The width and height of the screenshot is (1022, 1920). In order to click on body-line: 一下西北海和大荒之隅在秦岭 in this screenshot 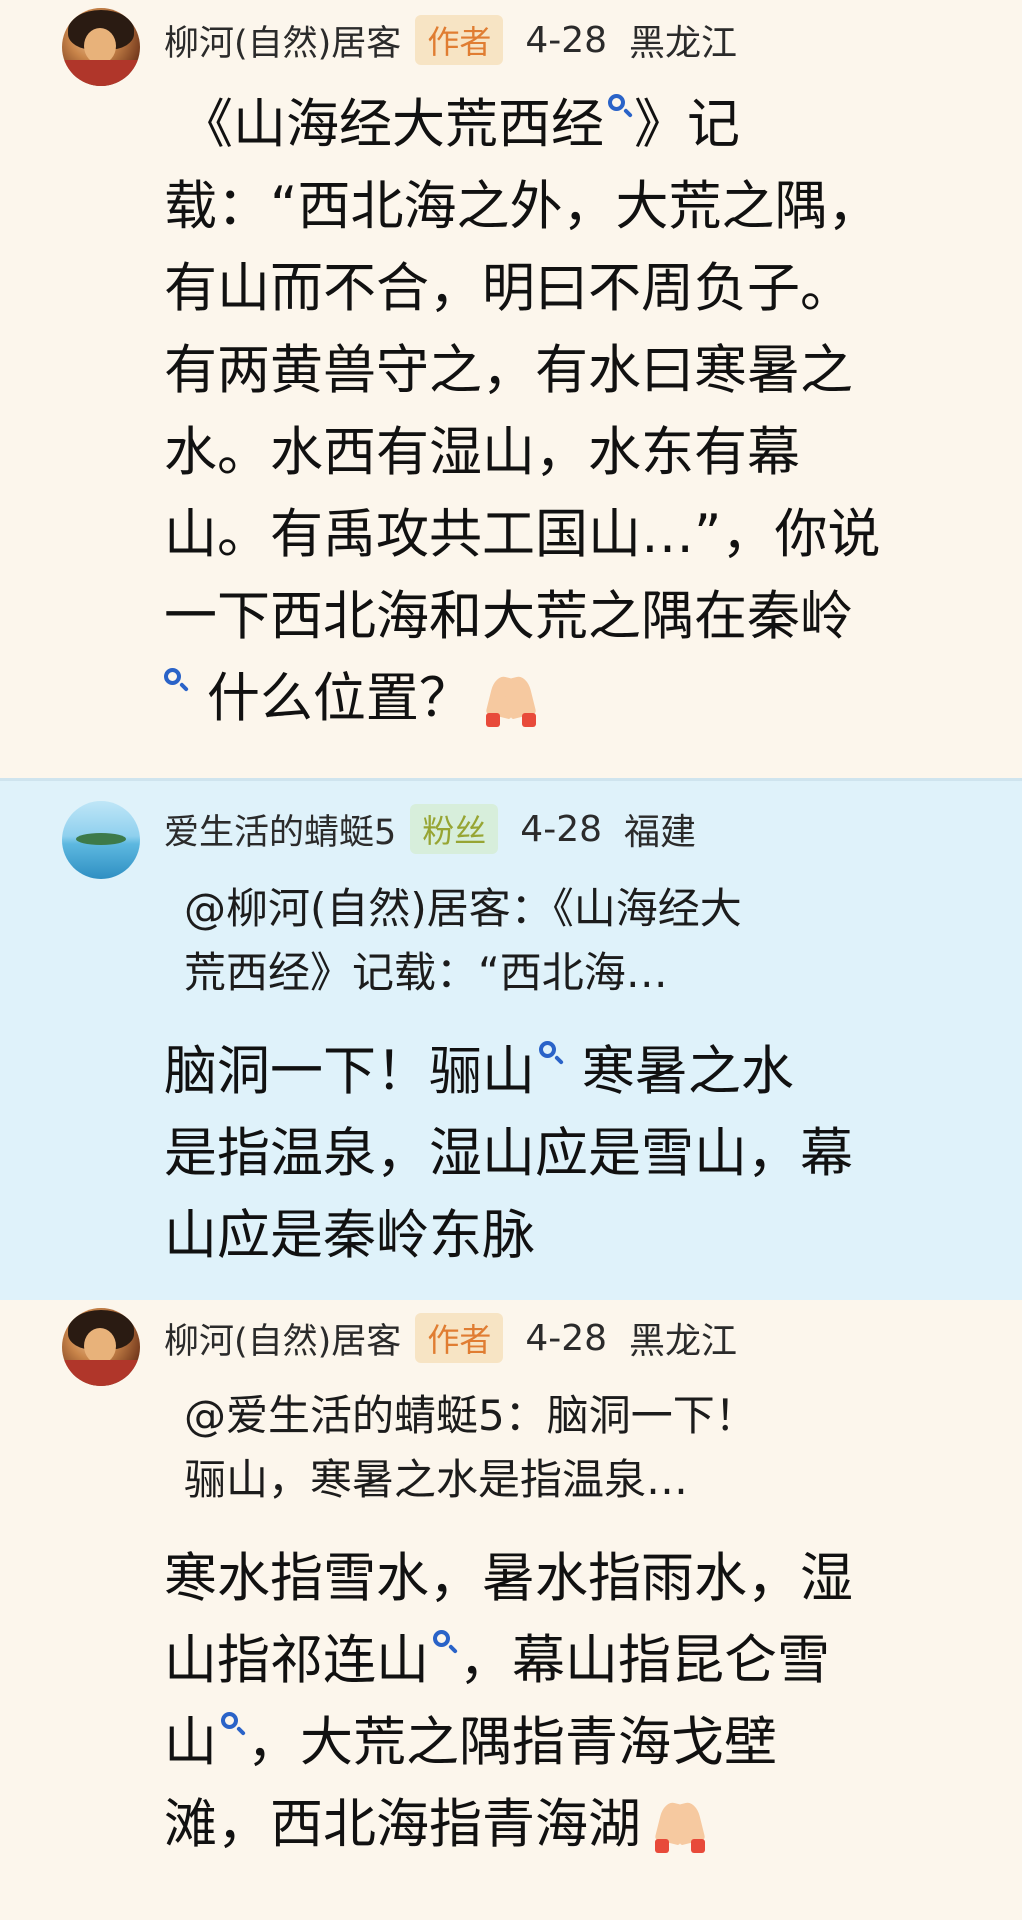, I will do `click(508, 616)`.